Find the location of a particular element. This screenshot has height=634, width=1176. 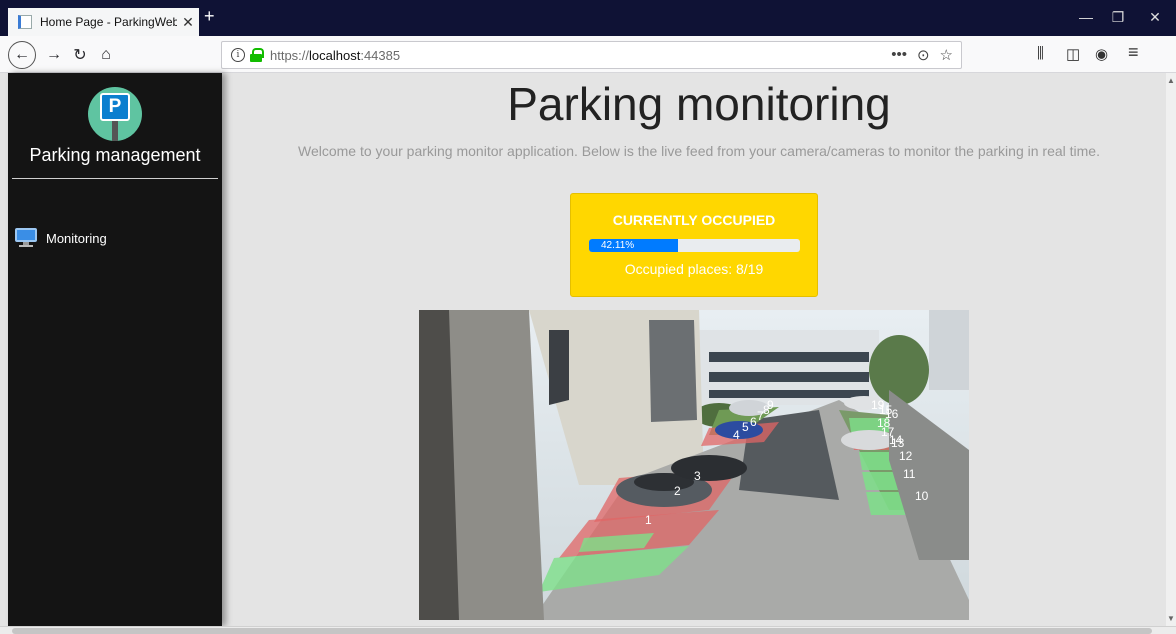

slot-label-4: 4 is located at coordinates (736, 435).